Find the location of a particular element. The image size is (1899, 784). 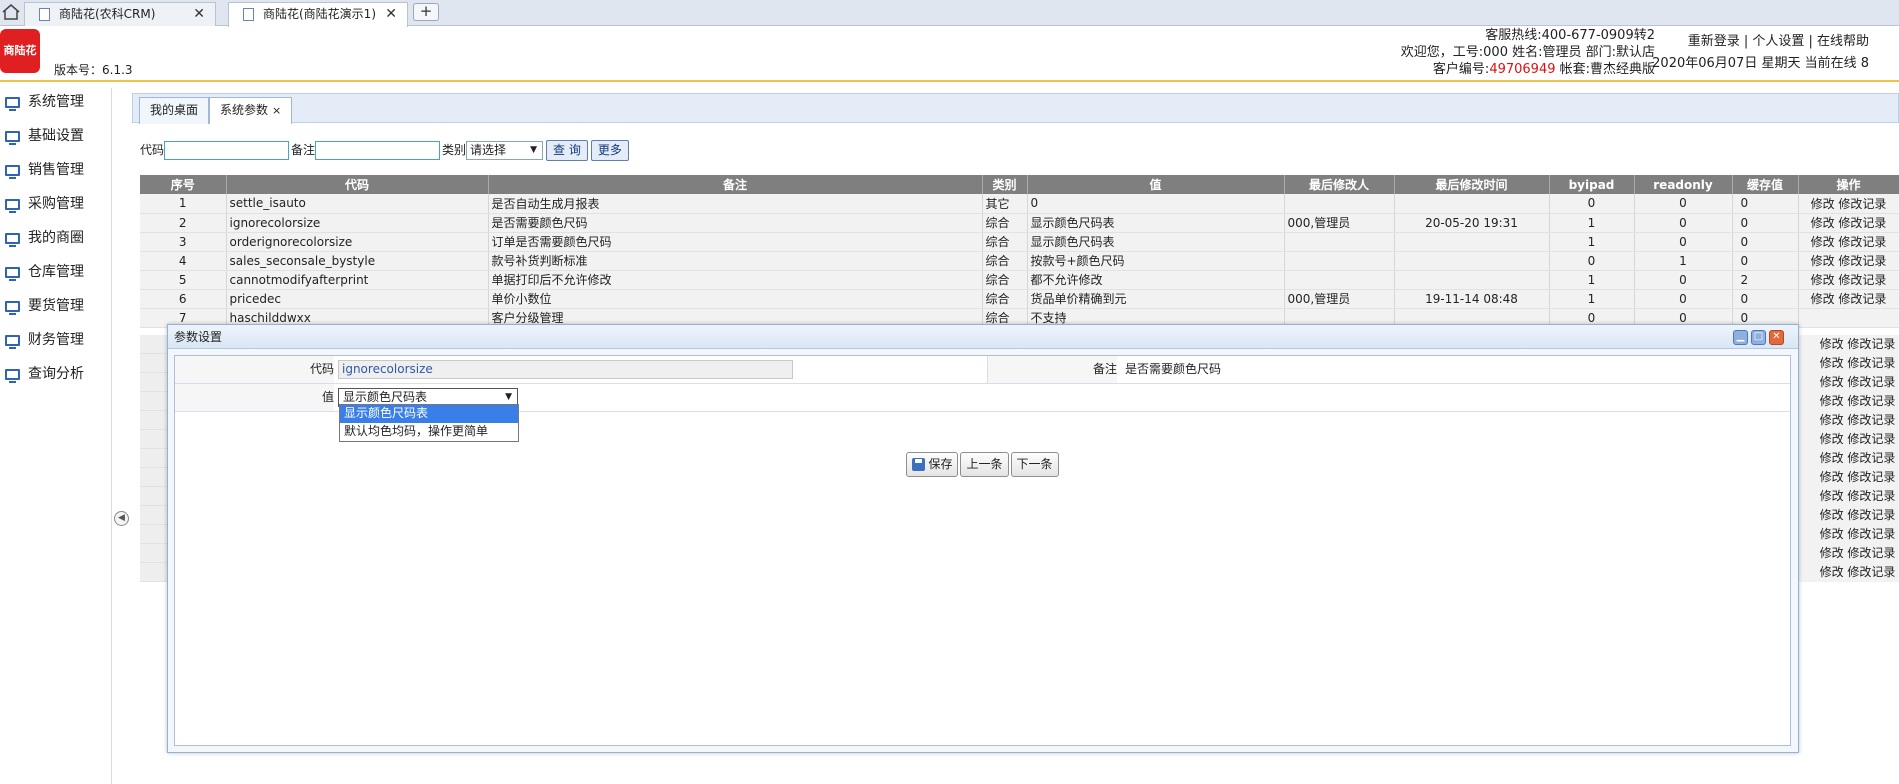

welcome-text: 欢迎您，工号:000 姓名:管理员 部门:默认店 is located at coordinates (1527, 52).